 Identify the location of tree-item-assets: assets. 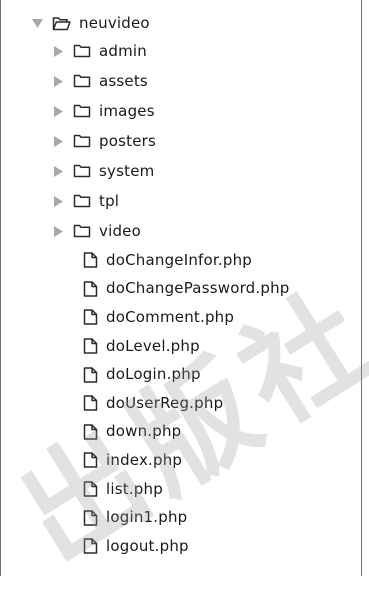
(181, 81).